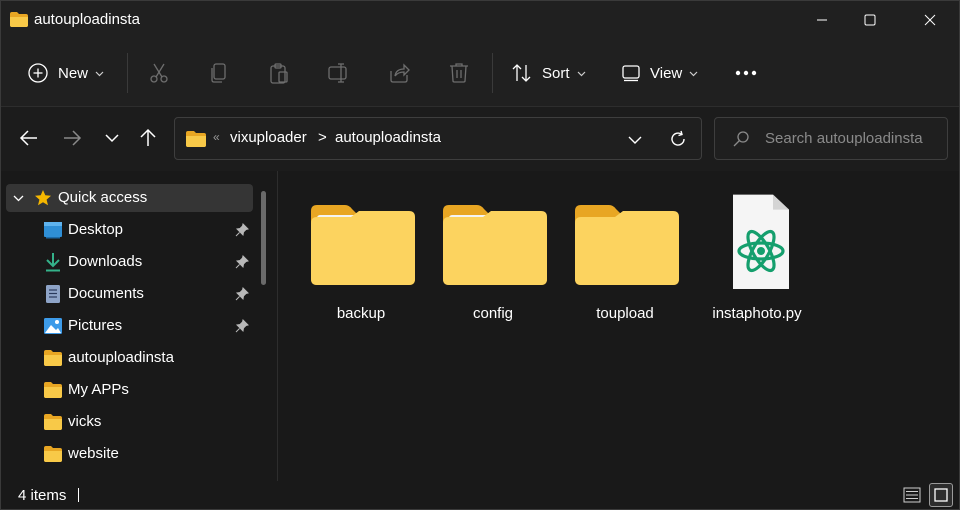 The height and width of the screenshot is (510, 960). I want to click on file-name: backup, so click(361, 313).